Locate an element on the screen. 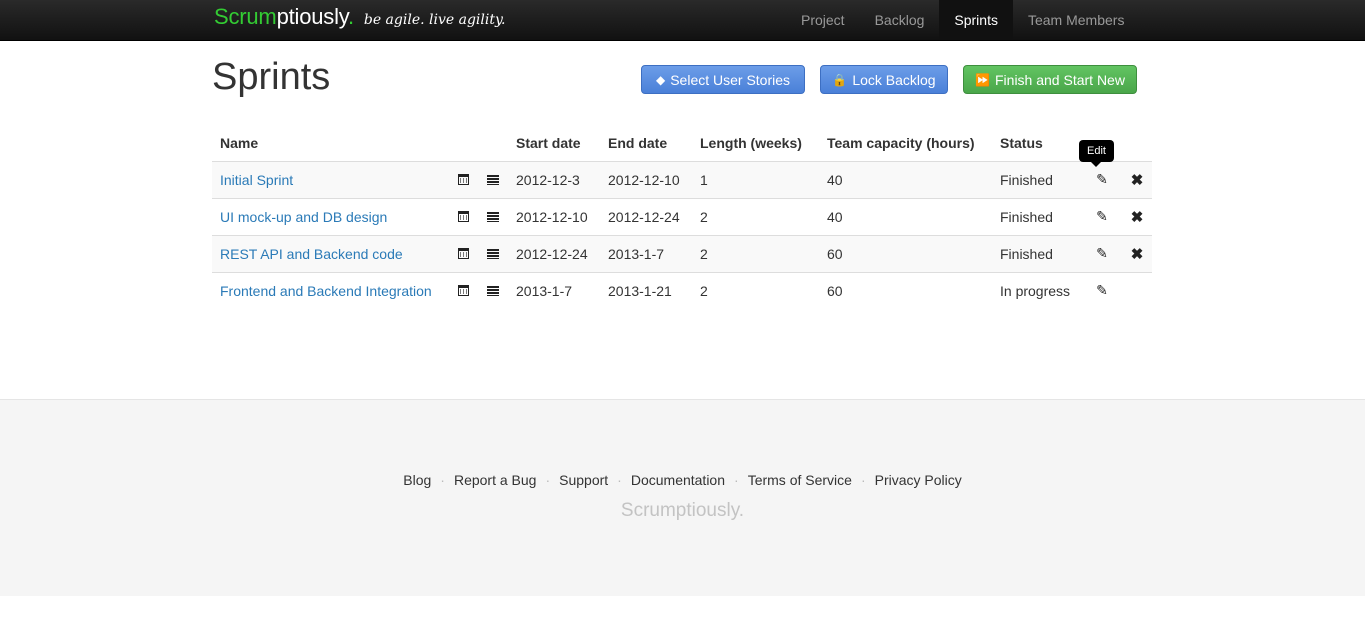 Image resolution: width=1365 pixels, height=643 pixels. start-date-cell: 2012-12-10 is located at coordinates (554, 216).